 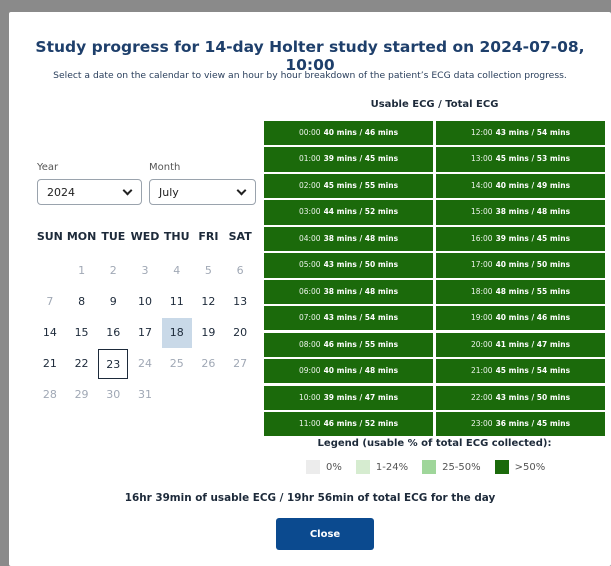 What do you see at coordinates (309, 238) in the screenshot?
I see `hour-label: 04:00` at bounding box center [309, 238].